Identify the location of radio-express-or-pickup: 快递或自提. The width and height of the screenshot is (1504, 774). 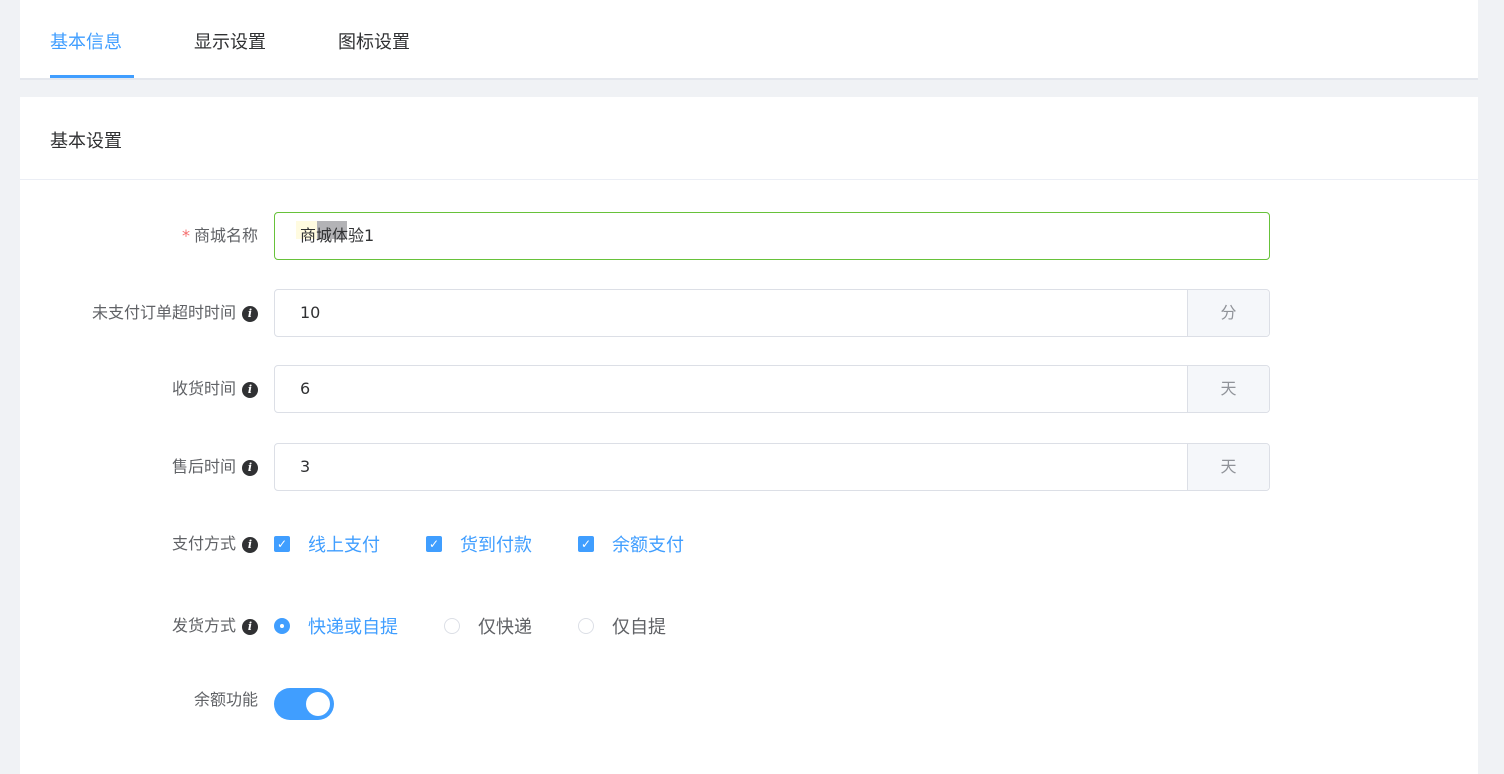
(336, 626).